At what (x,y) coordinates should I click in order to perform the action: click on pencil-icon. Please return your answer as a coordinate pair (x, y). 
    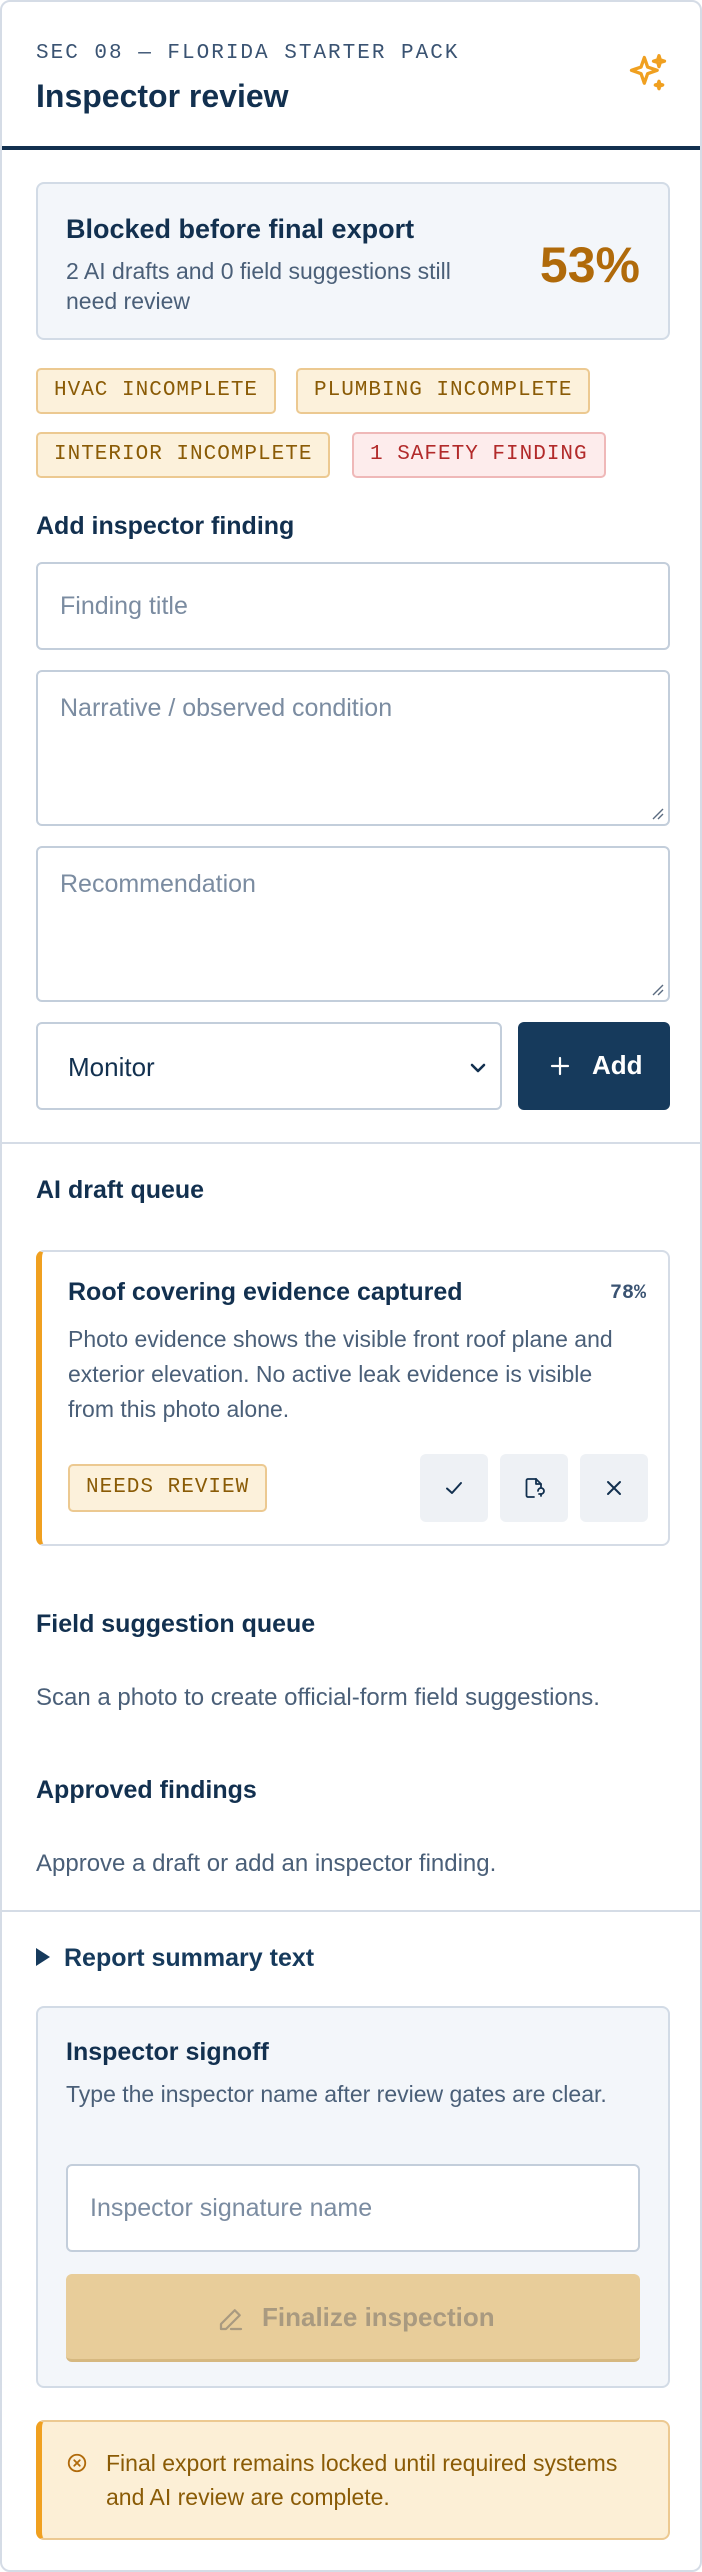
    Looking at the image, I should click on (231, 2320).